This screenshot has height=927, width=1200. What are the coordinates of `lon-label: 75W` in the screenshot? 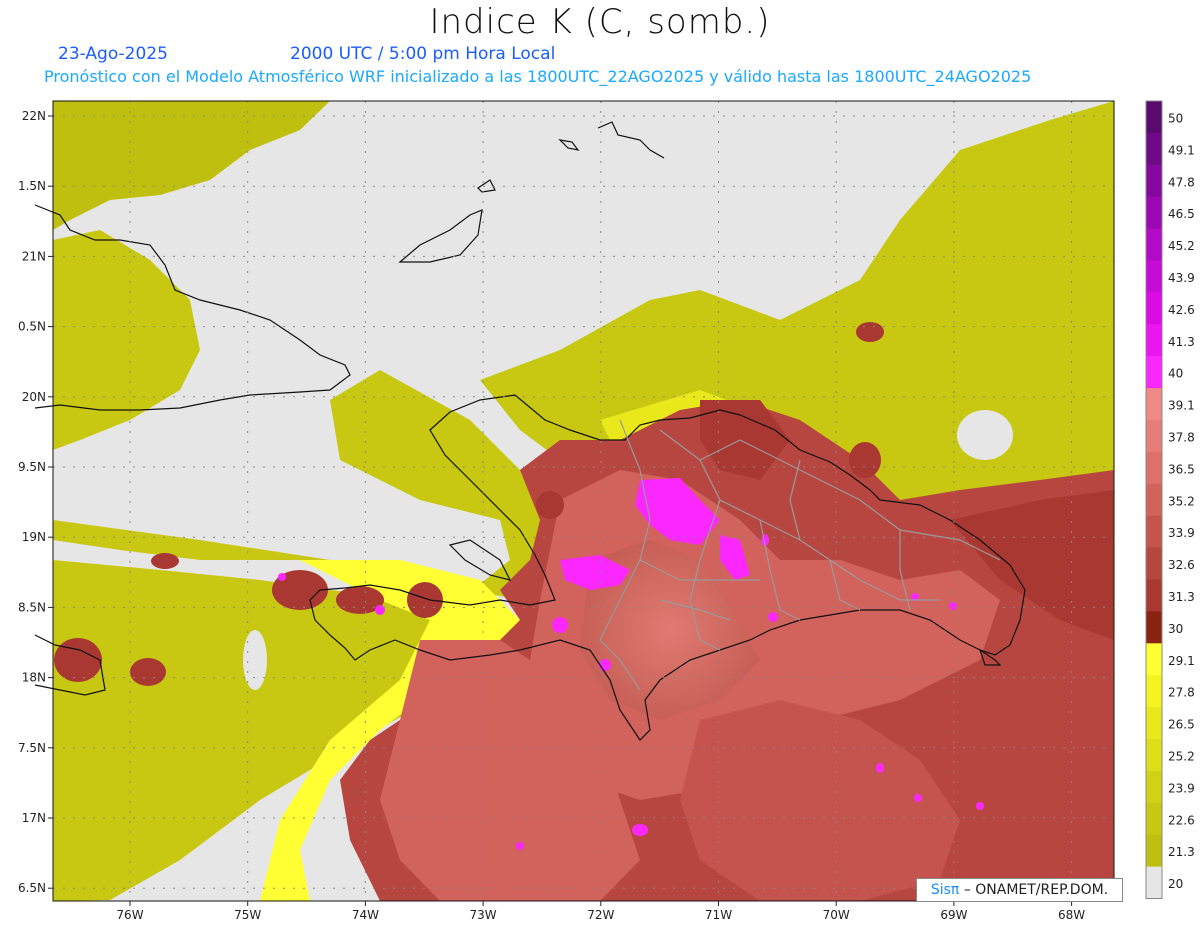 It's located at (247, 915).